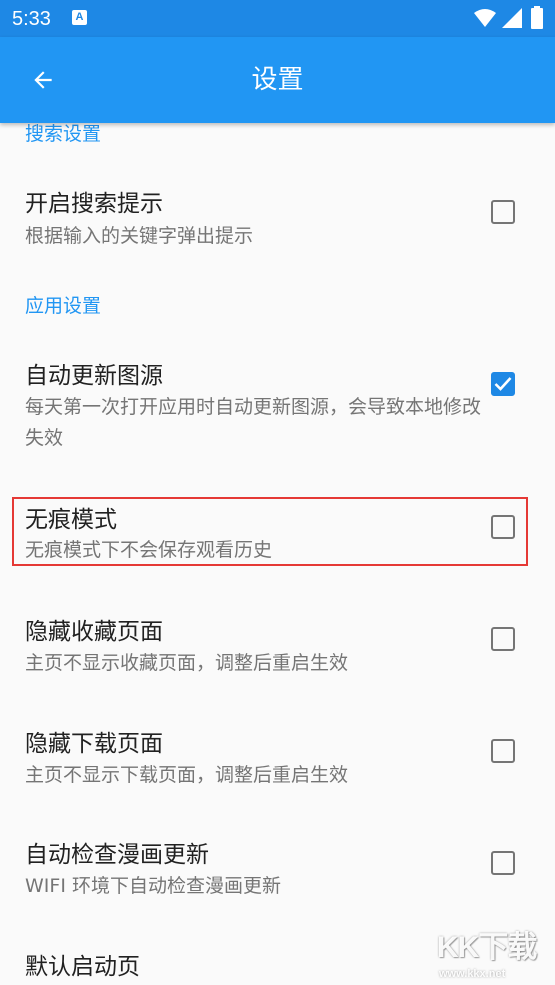  Describe the element at coordinates (537, 19) in the screenshot. I see `battery-icon` at that location.